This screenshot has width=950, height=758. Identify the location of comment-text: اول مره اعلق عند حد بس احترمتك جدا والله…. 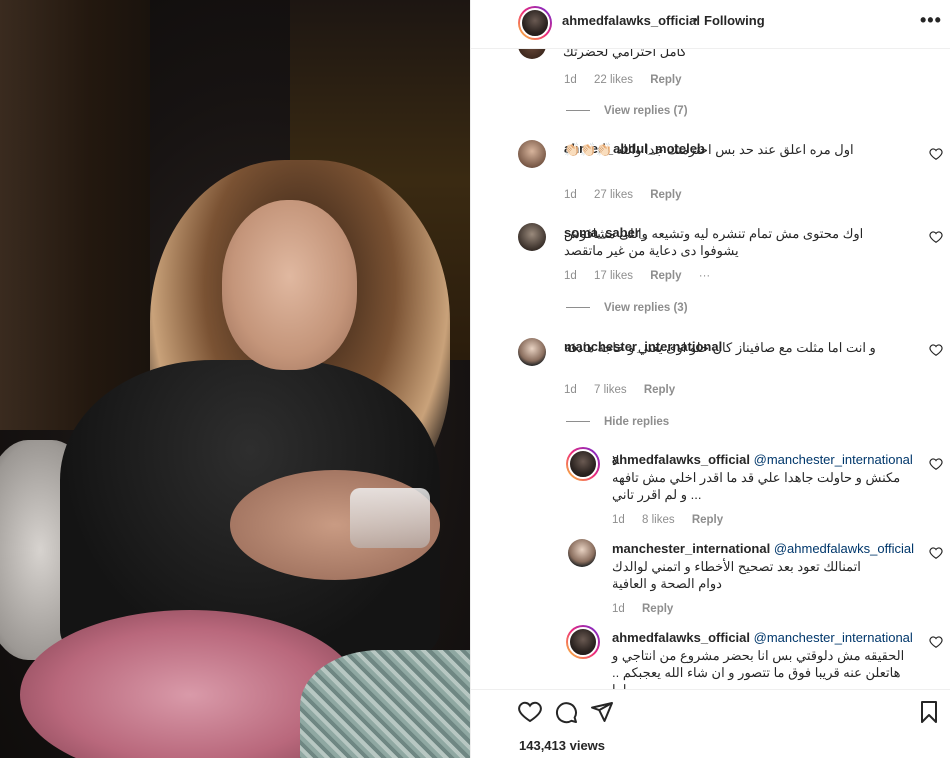
(709, 149).